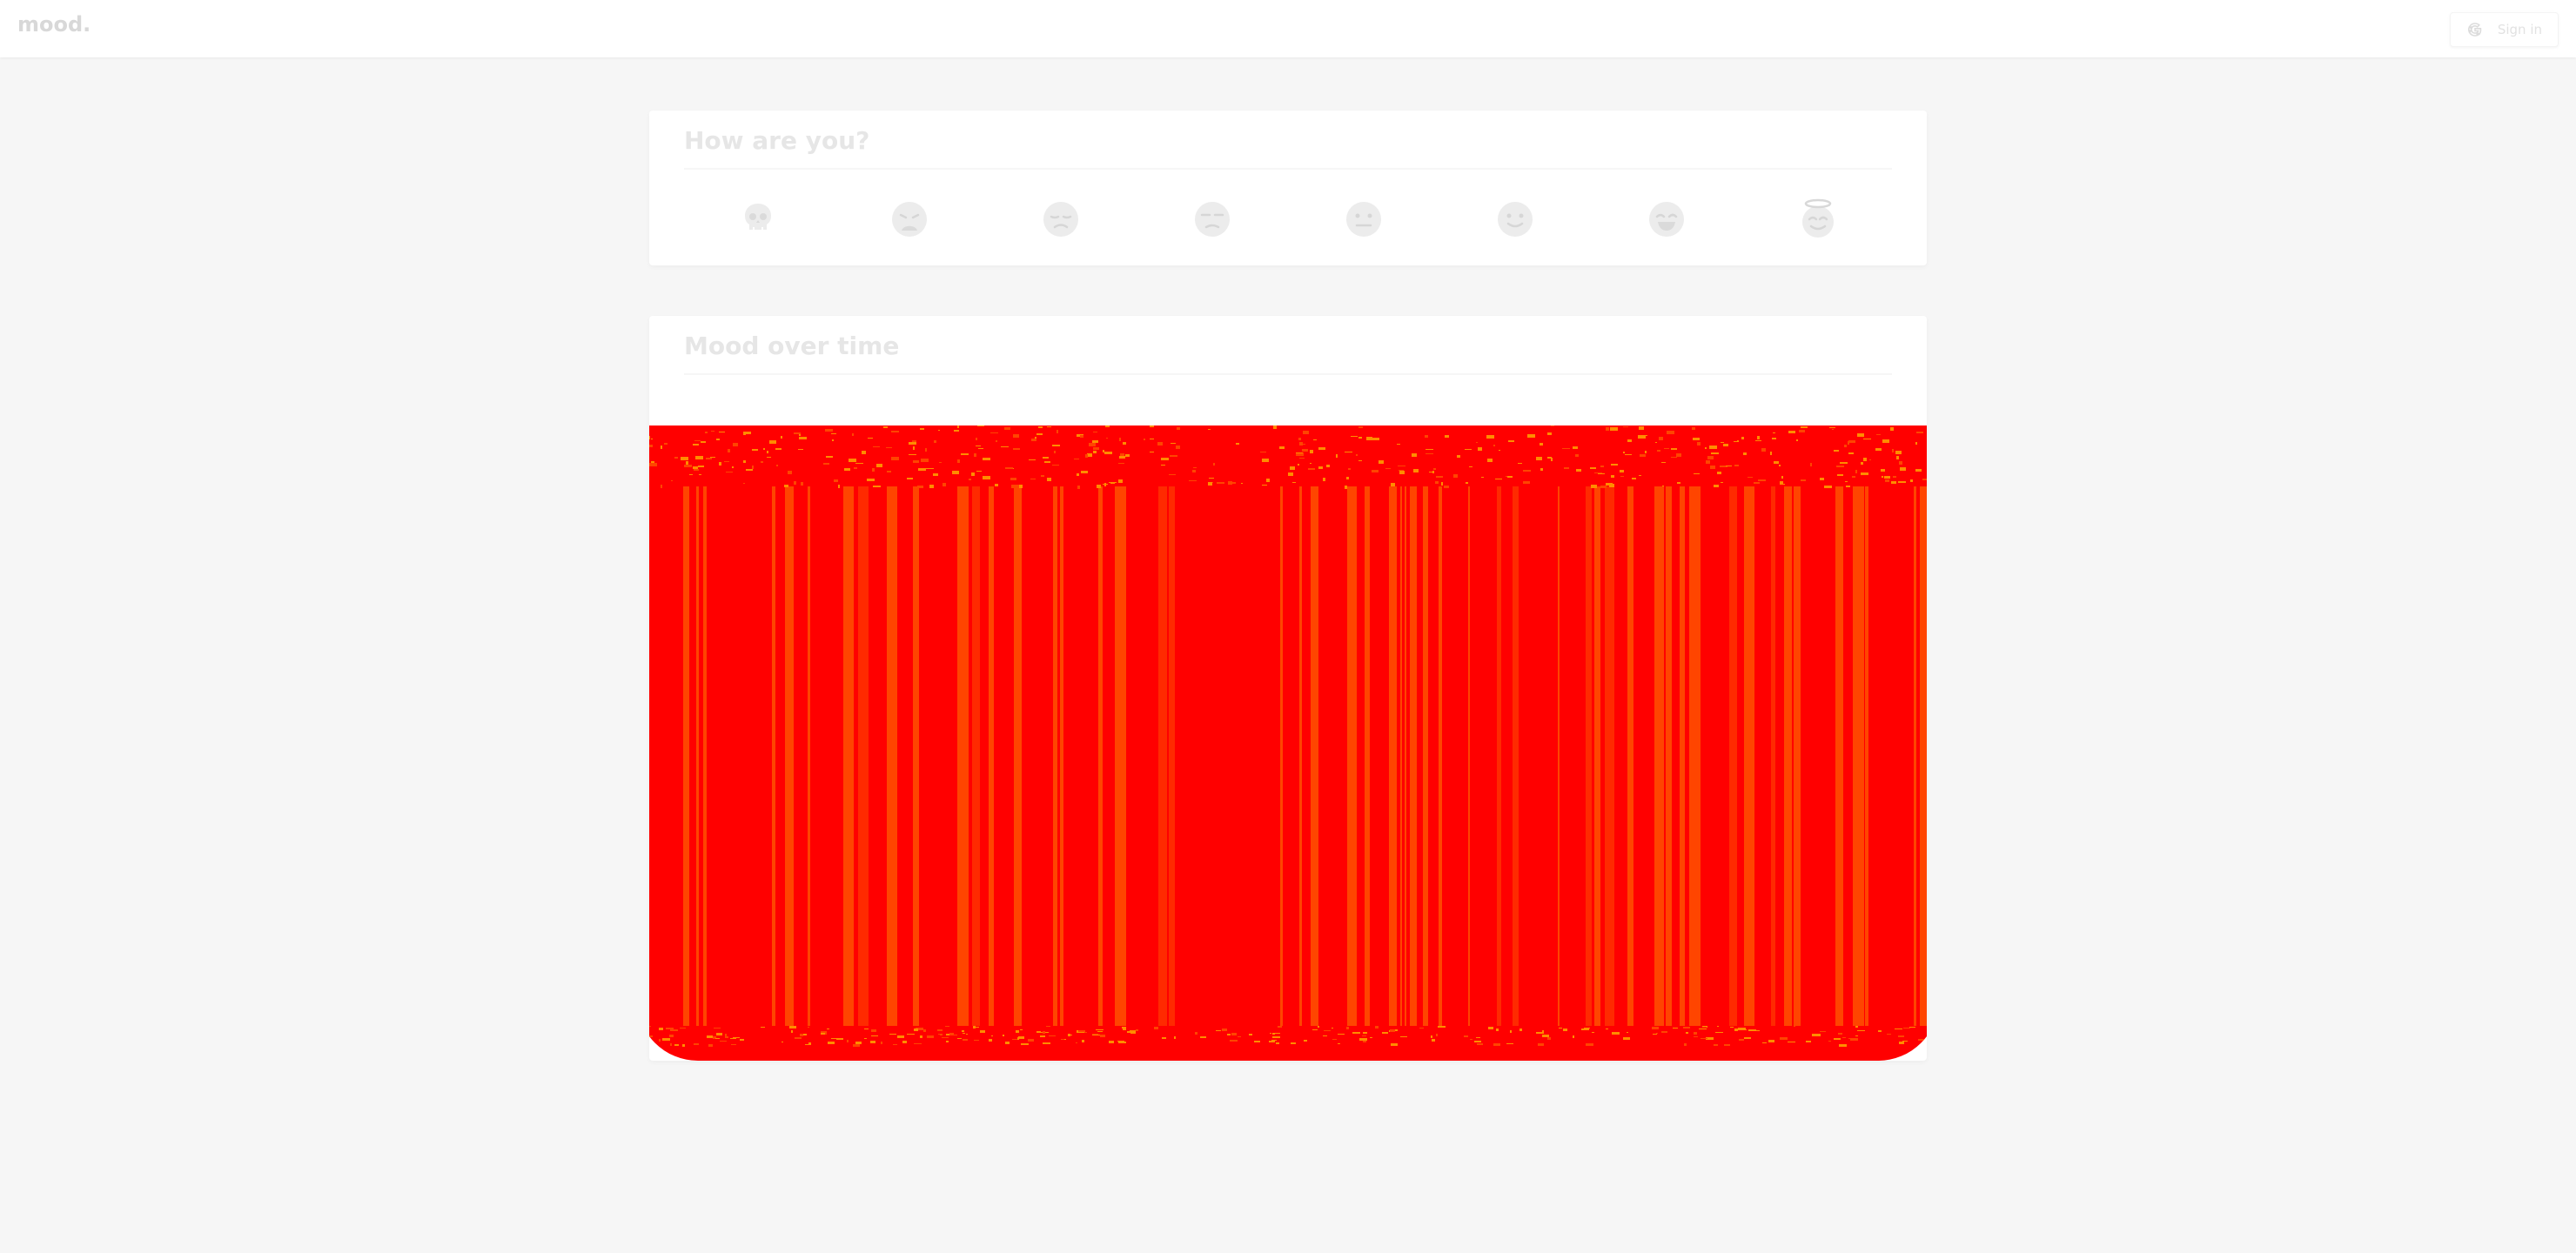 This screenshot has height=1253, width=2576. What do you see at coordinates (1061, 219) in the screenshot?
I see `sad-face-icon` at bounding box center [1061, 219].